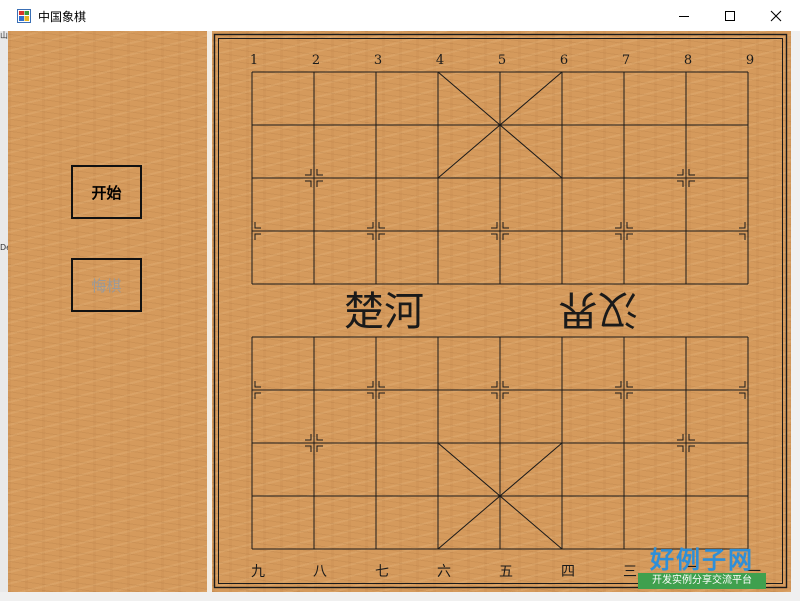 This screenshot has width=800, height=601. What do you see at coordinates (568, 572) in the screenshot?
I see `bottom-file-label: 四` at bounding box center [568, 572].